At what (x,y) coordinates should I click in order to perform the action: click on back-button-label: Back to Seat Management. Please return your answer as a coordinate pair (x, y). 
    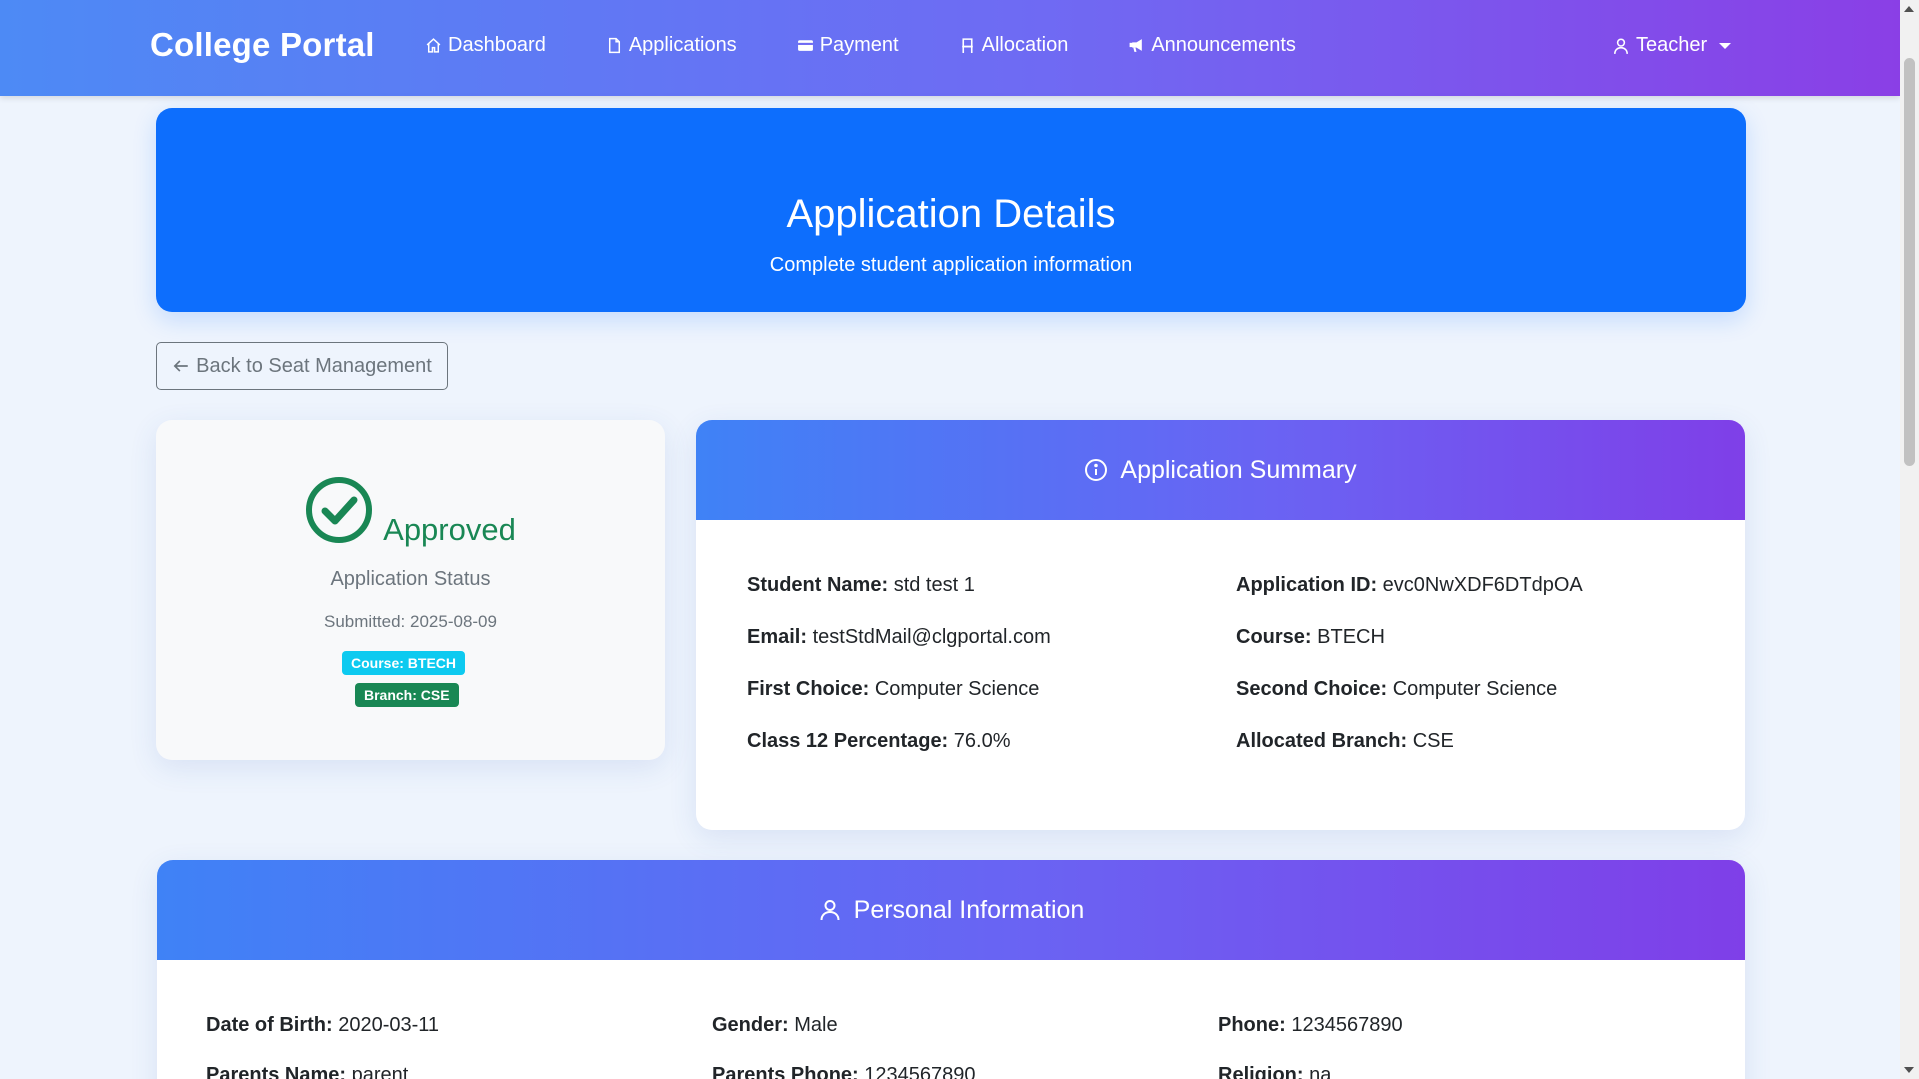
    Looking at the image, I should click on (314, 365).